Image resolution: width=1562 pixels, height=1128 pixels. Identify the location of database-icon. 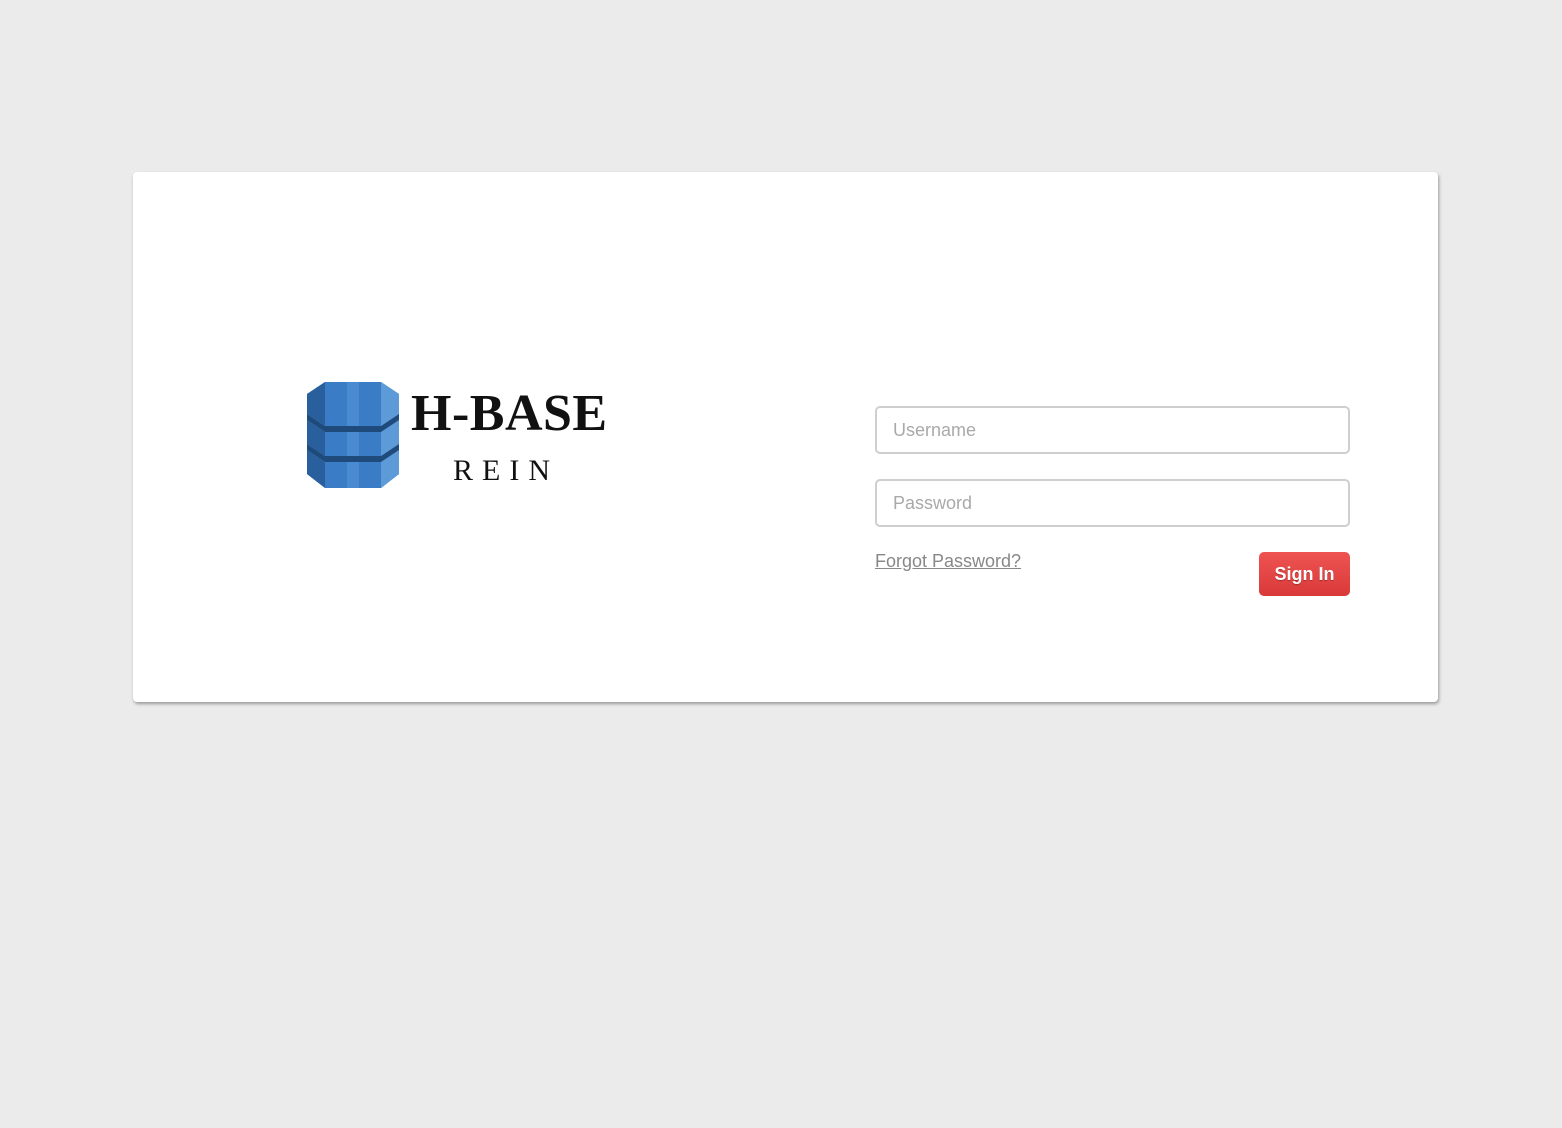
(353, 435).